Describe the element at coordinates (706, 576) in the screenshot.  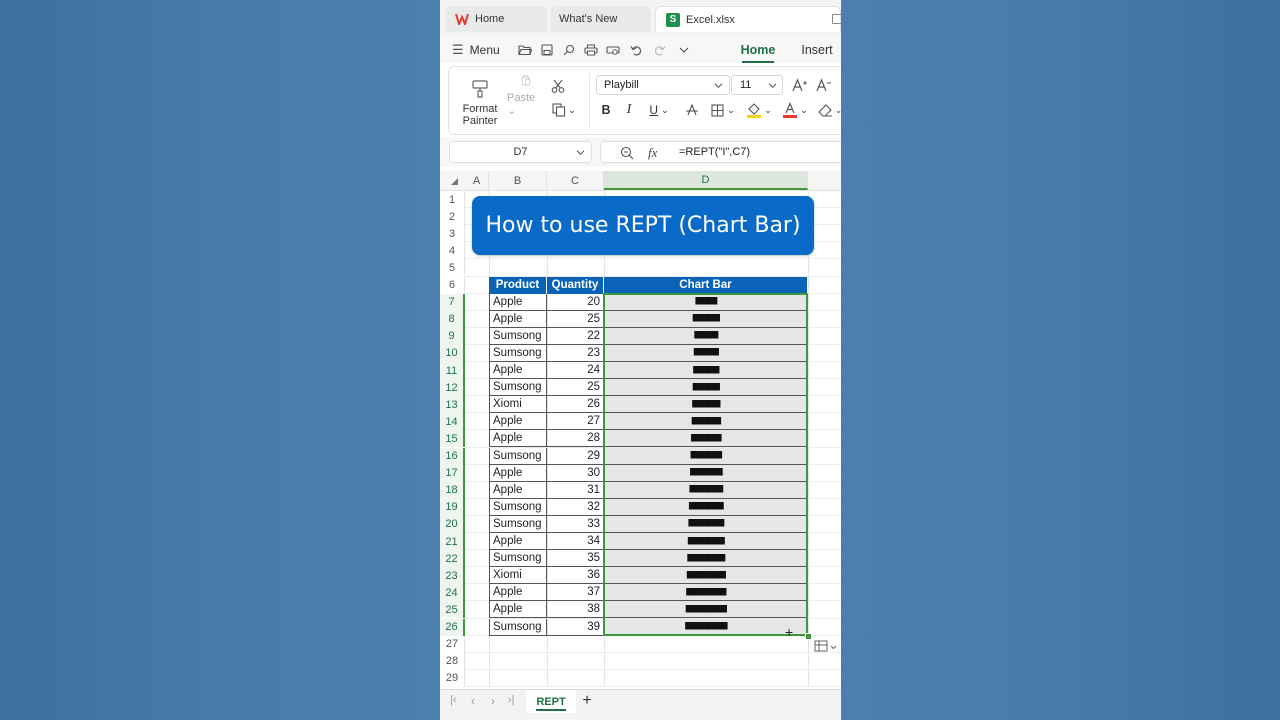
I see `cell-chart-bar: IIIIIIIIIIIIIIIIIIIIIIIIIIIIIIIIIIII` at that location.